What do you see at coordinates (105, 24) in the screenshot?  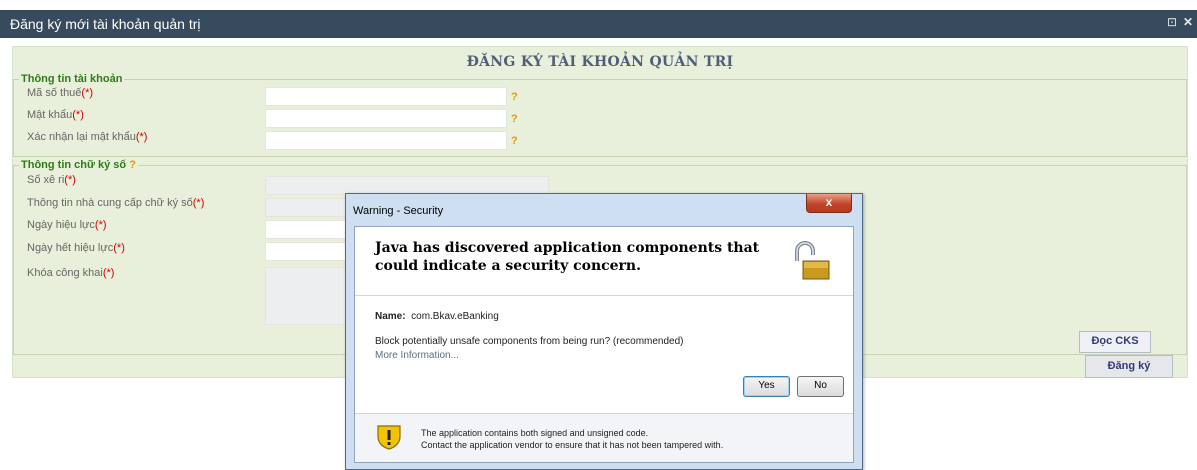 I see `window-title: Đăng ký mới tài khoản quản trị` at bounding box center [105, 24].